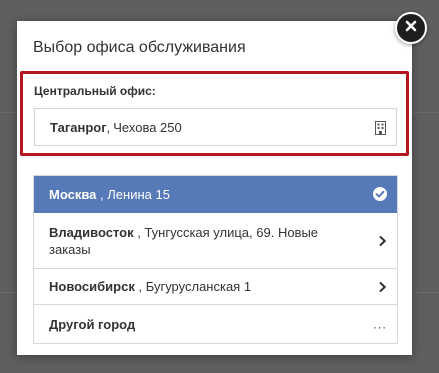 This screenshot has height=373, width=439. What do you see at coordinates (380, 128) in the screenshot?
I see `building-icon` at bounding box center [380, 128].